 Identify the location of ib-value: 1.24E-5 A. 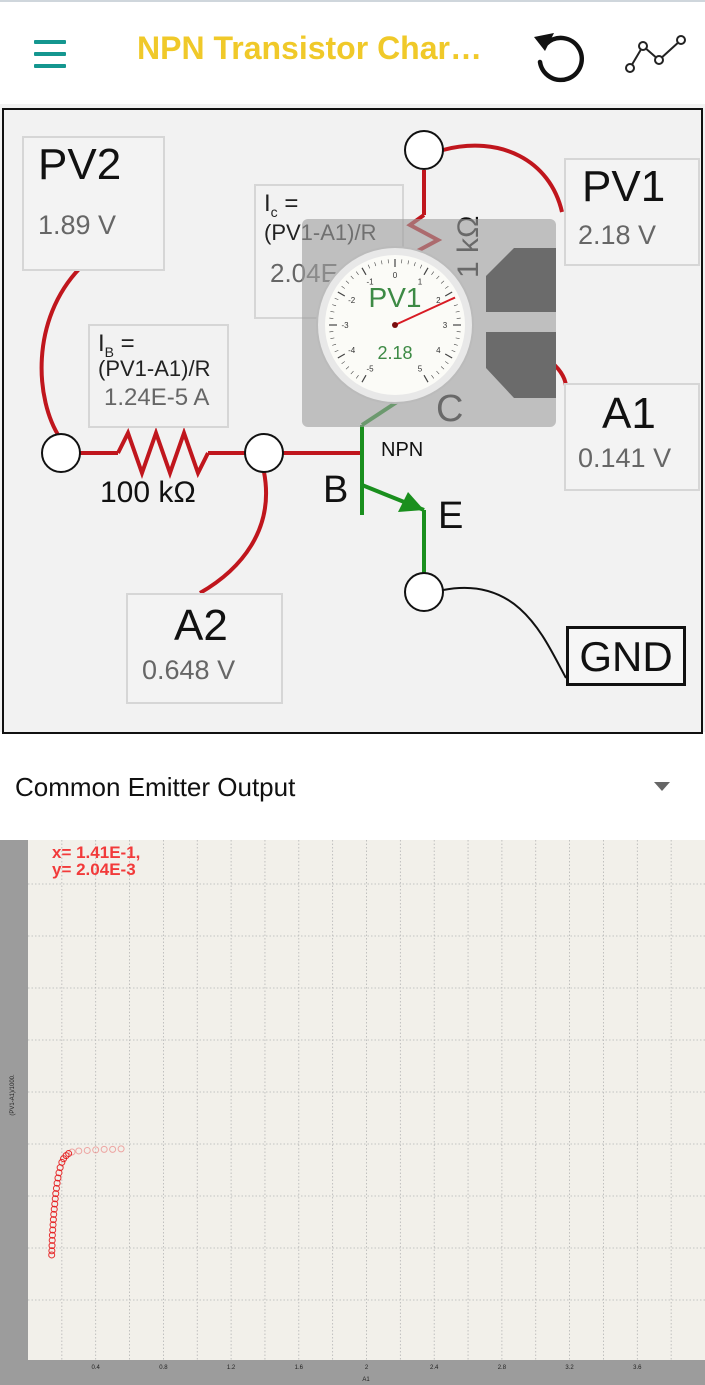
(157, 397).